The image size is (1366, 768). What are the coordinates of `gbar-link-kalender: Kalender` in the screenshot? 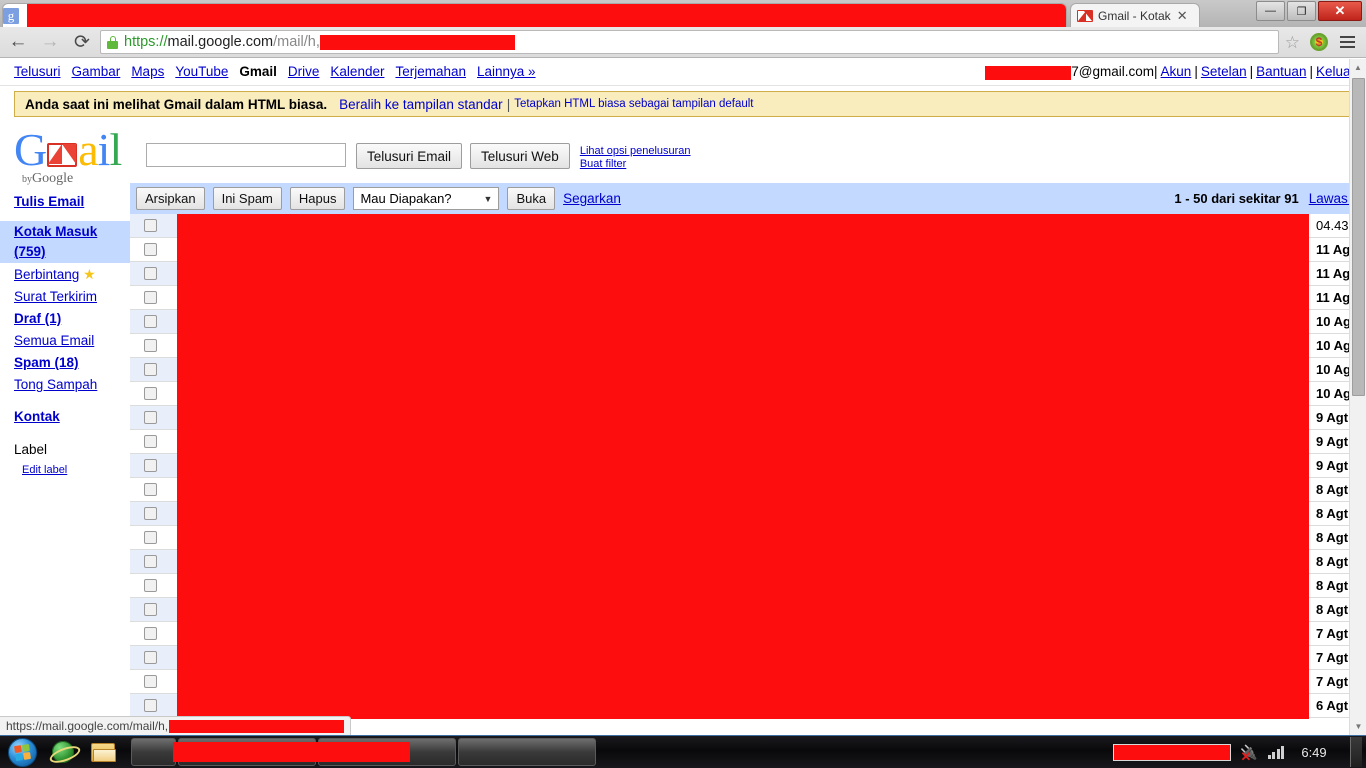 It's located at (357, 71).